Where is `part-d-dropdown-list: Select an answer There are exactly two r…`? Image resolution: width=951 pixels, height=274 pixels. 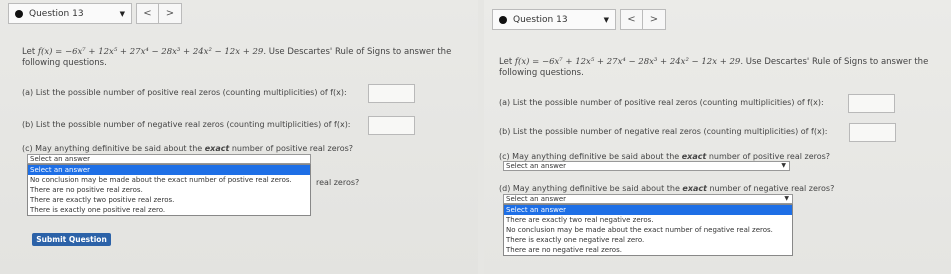 part-d-dropdown-list: Select an answer There are exactly two r… is located at coordinates (648, 230).